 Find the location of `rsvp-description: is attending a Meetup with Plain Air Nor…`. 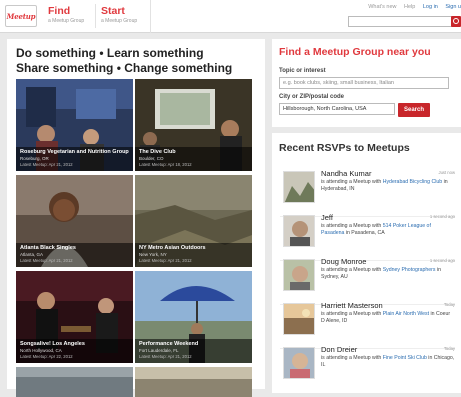

rsvp-description: is attending a Meetup with Plain Air Nor… is located at coordinates (388, 318).